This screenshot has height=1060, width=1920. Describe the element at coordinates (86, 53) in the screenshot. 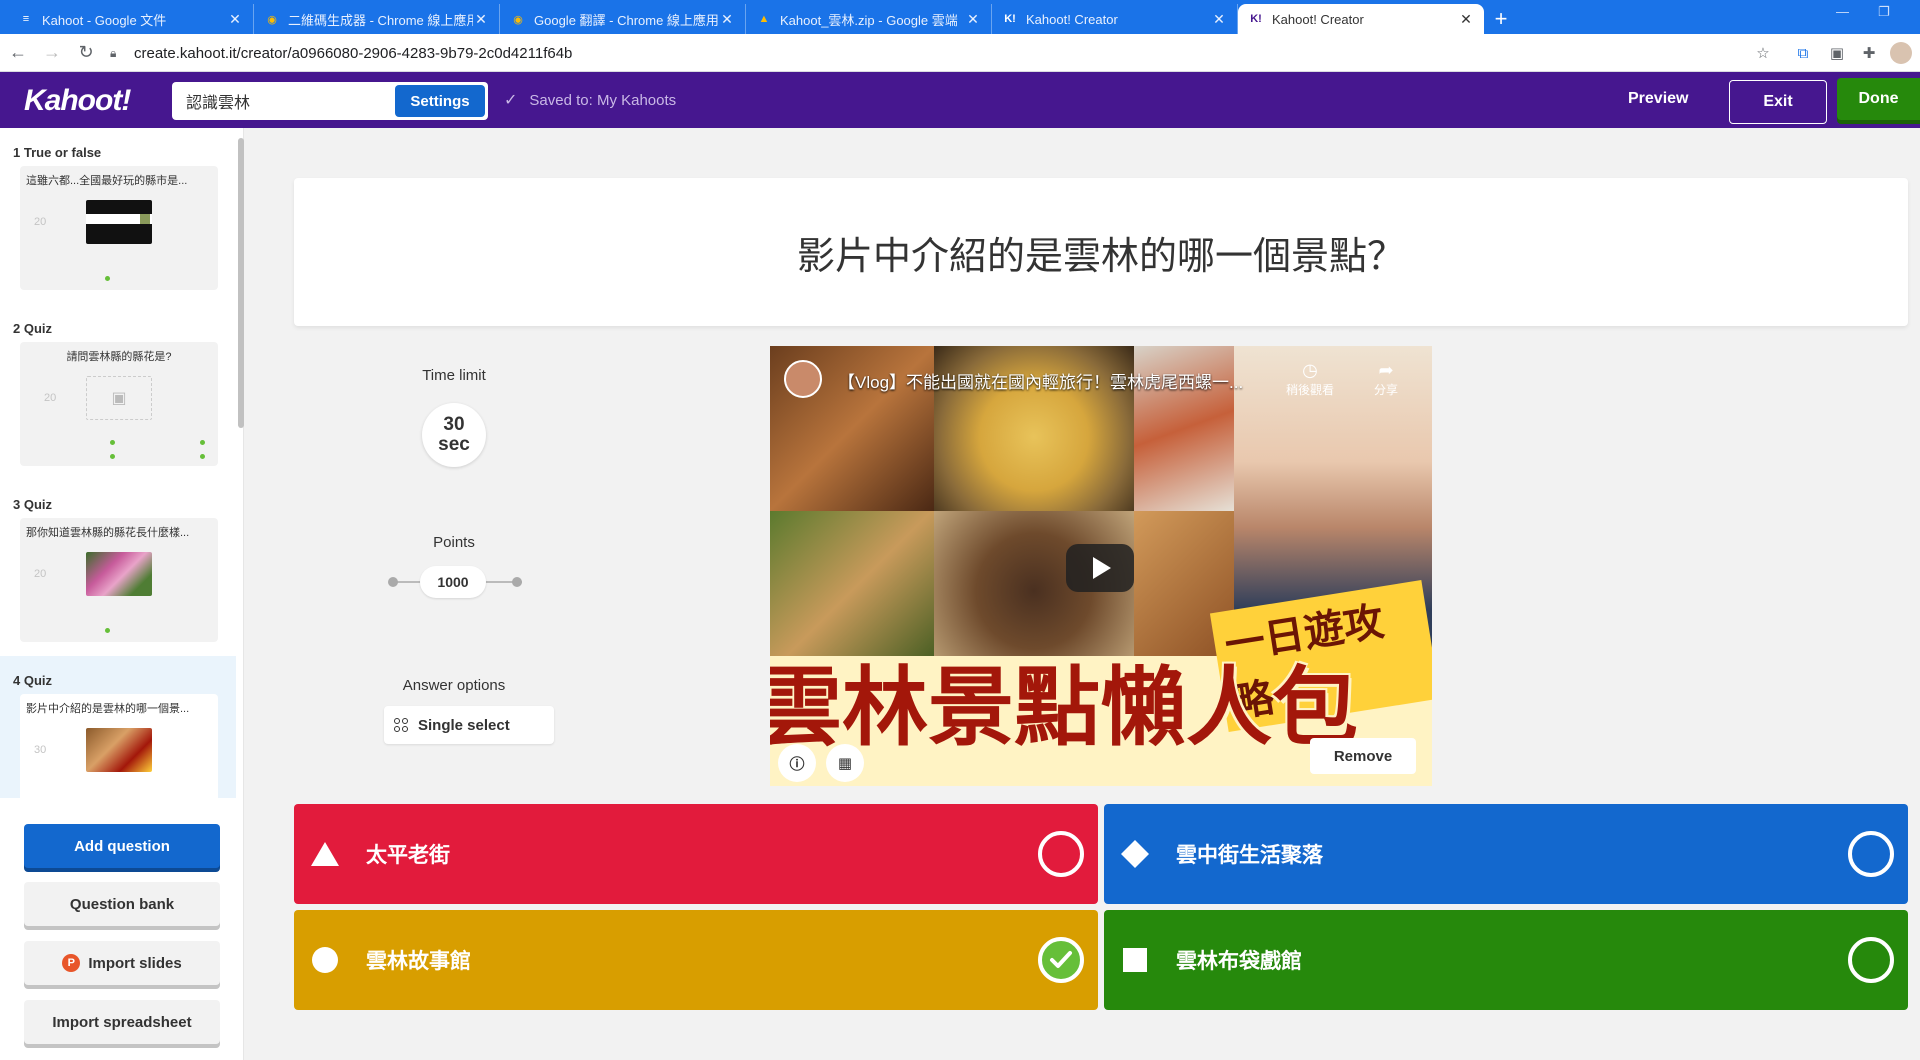

I see `reload-icon: ↻` at that location.